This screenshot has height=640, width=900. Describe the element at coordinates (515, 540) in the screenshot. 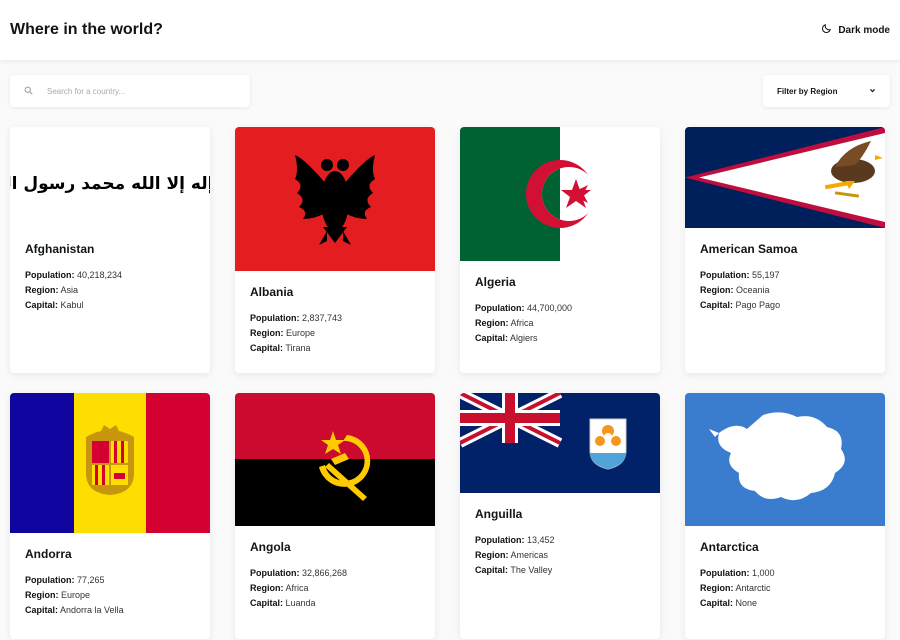

I see `population-row: Population: 13,452` at that location.